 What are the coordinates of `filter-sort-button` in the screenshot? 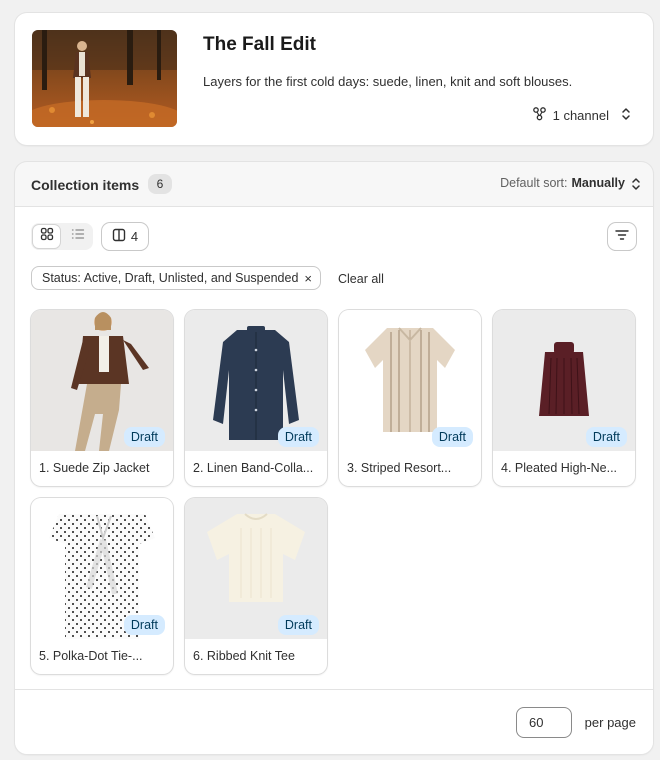 It's located at (622, 236).